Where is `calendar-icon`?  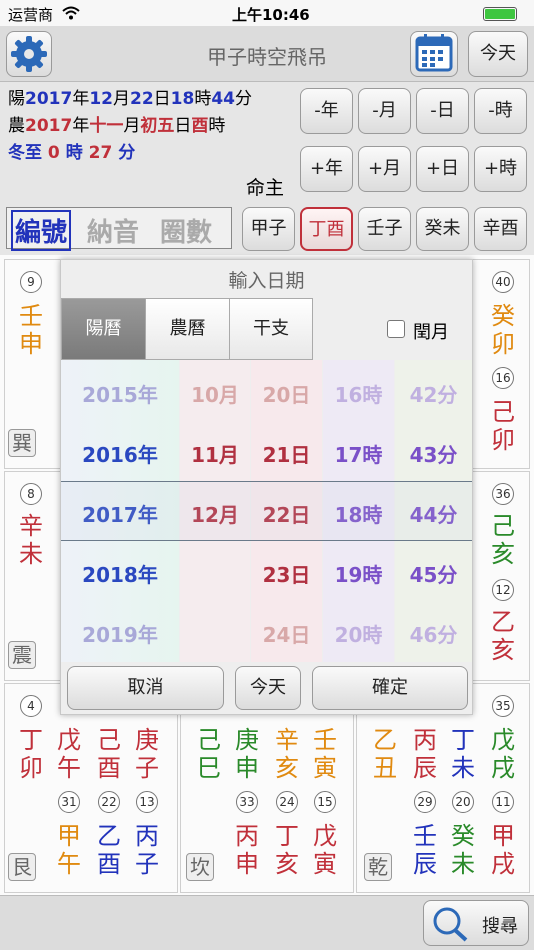 calendar-icon is located at coordinates (434, 53).